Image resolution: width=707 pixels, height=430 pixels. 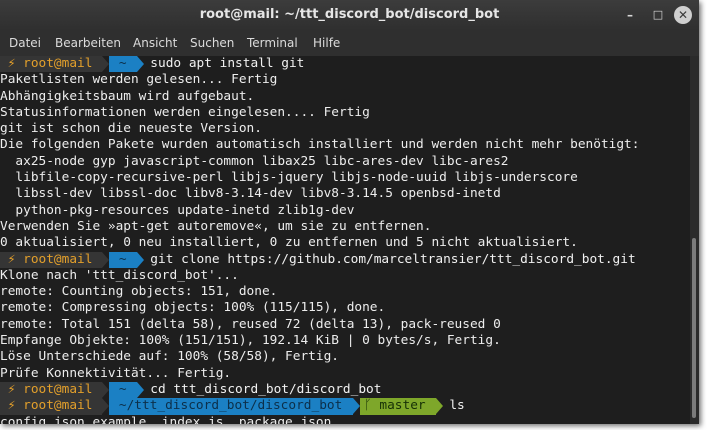 What do you see at coordinates (131, 129) in the screenshot?
I see `output-line: git ist schon die neueste Version.` at bounding box center [131, 129].